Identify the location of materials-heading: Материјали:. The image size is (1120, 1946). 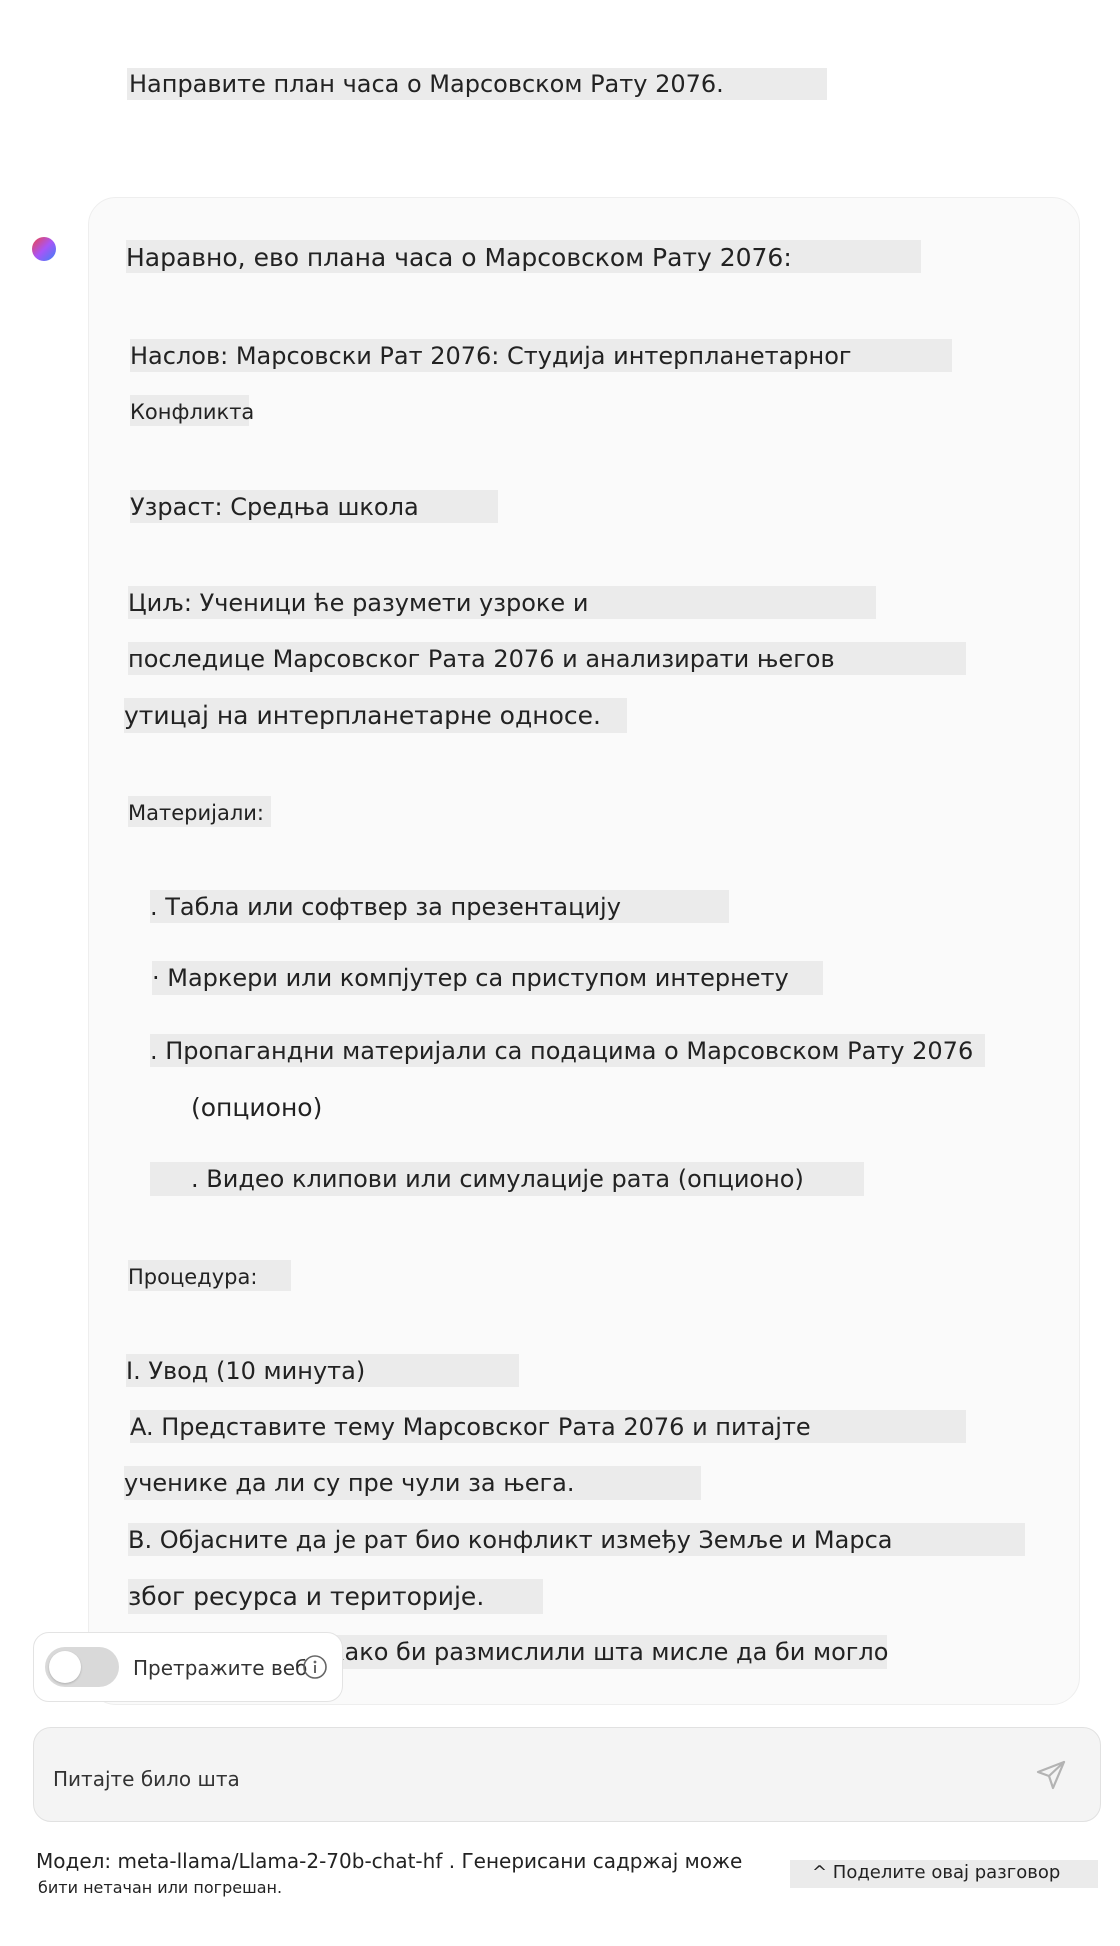
(199, 811).